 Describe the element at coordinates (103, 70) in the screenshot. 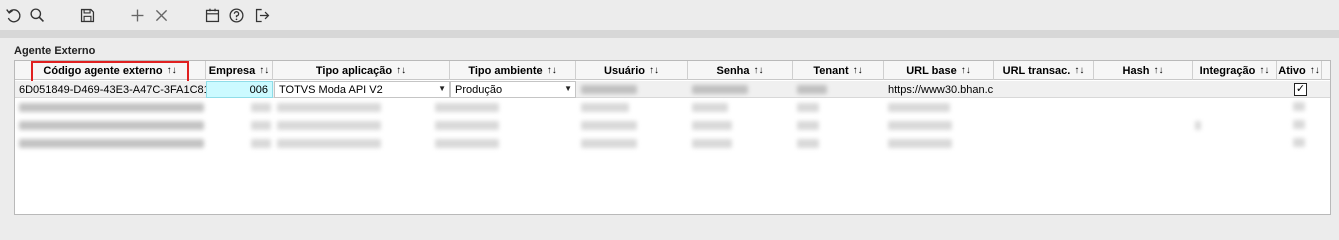

I see `col-label: Código agente externo` at that location.